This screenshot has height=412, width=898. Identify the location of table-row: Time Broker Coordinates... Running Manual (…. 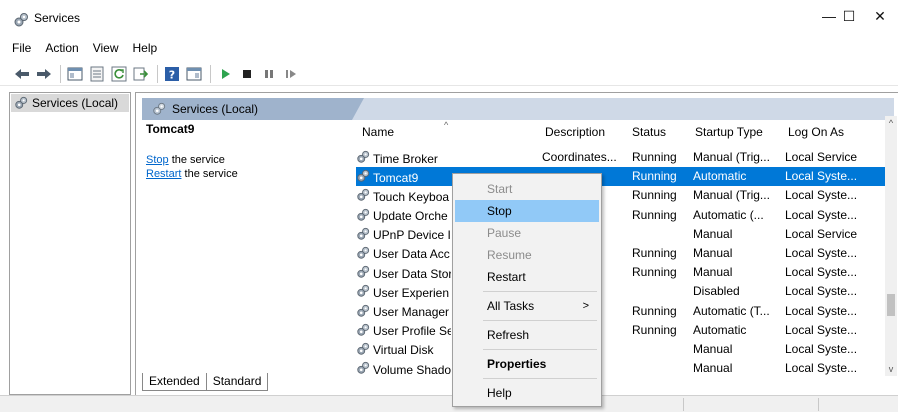
(626, 157).